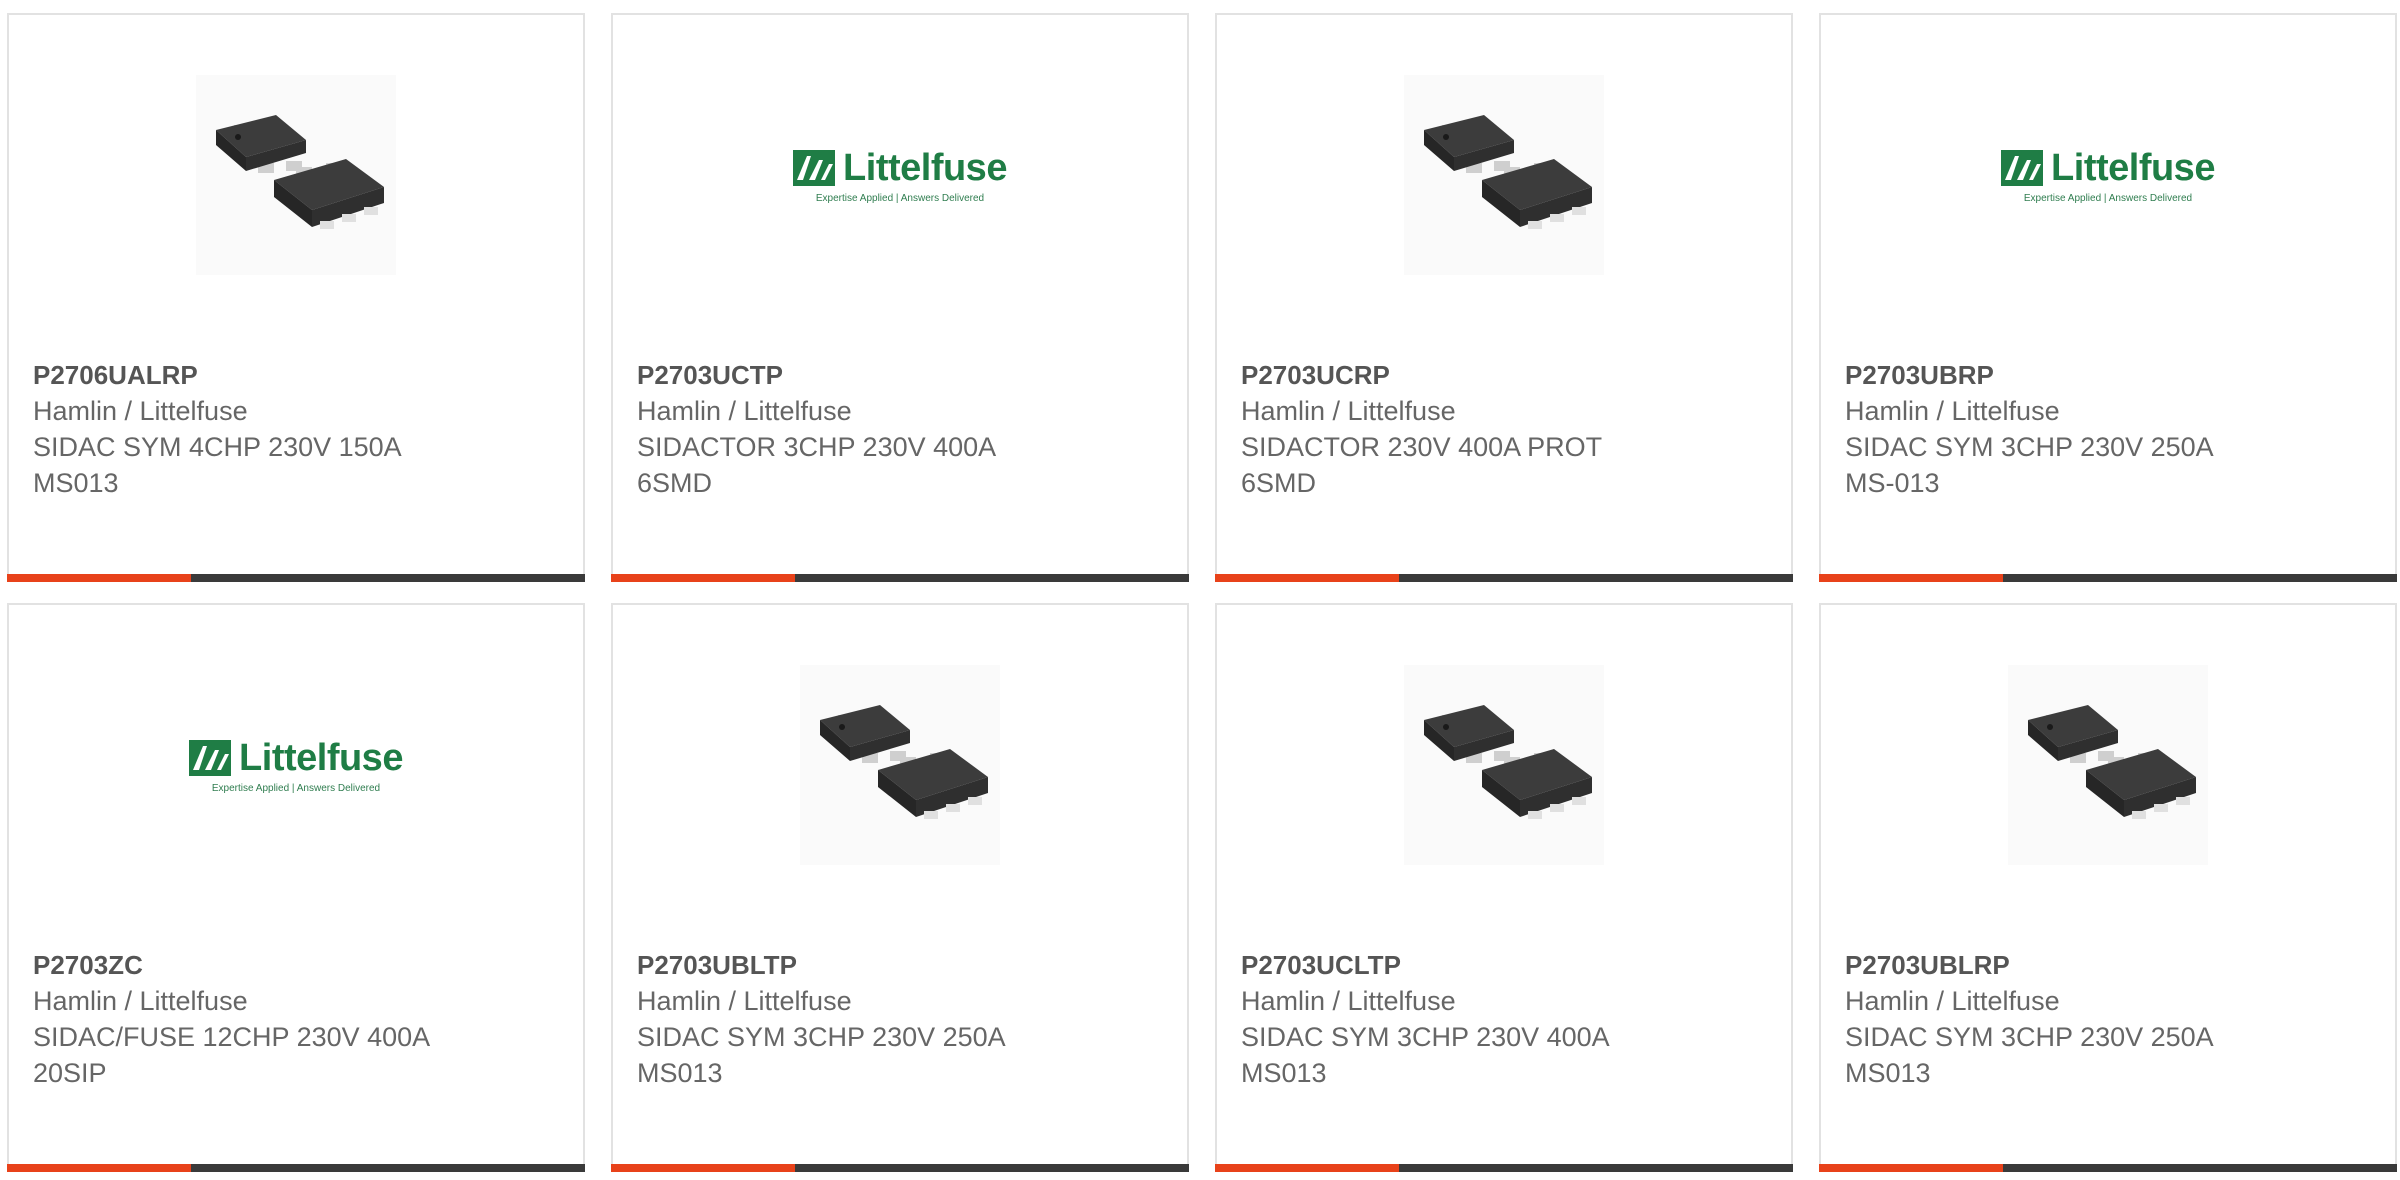 Image resolution: width=2400 pixels, height=1180 pixels. Describe the element at coordinates (2110, 965) in the screenshot. I see `part-number: P2703UBLRP` at that location.